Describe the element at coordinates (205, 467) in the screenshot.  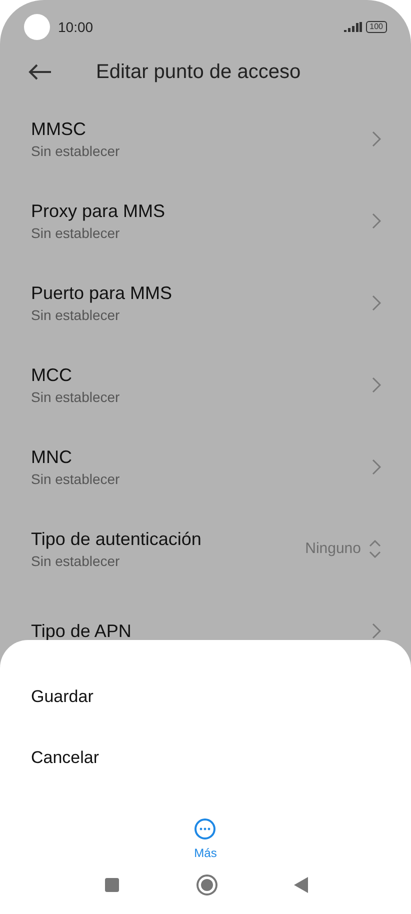
I see `settings-row: MNC Sin establecer` at that location.